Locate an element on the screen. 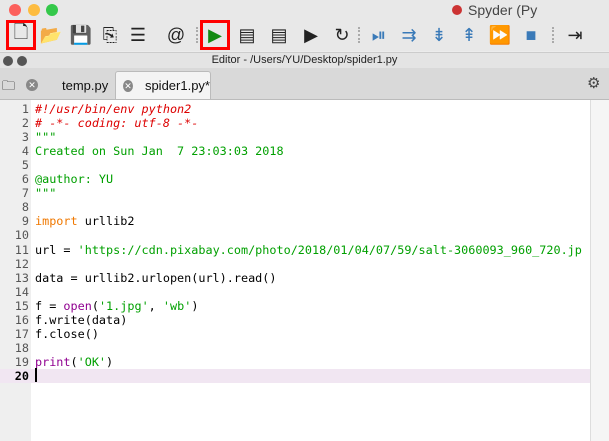  rerun-icon: ↻ is located at coordinates (342, 34).